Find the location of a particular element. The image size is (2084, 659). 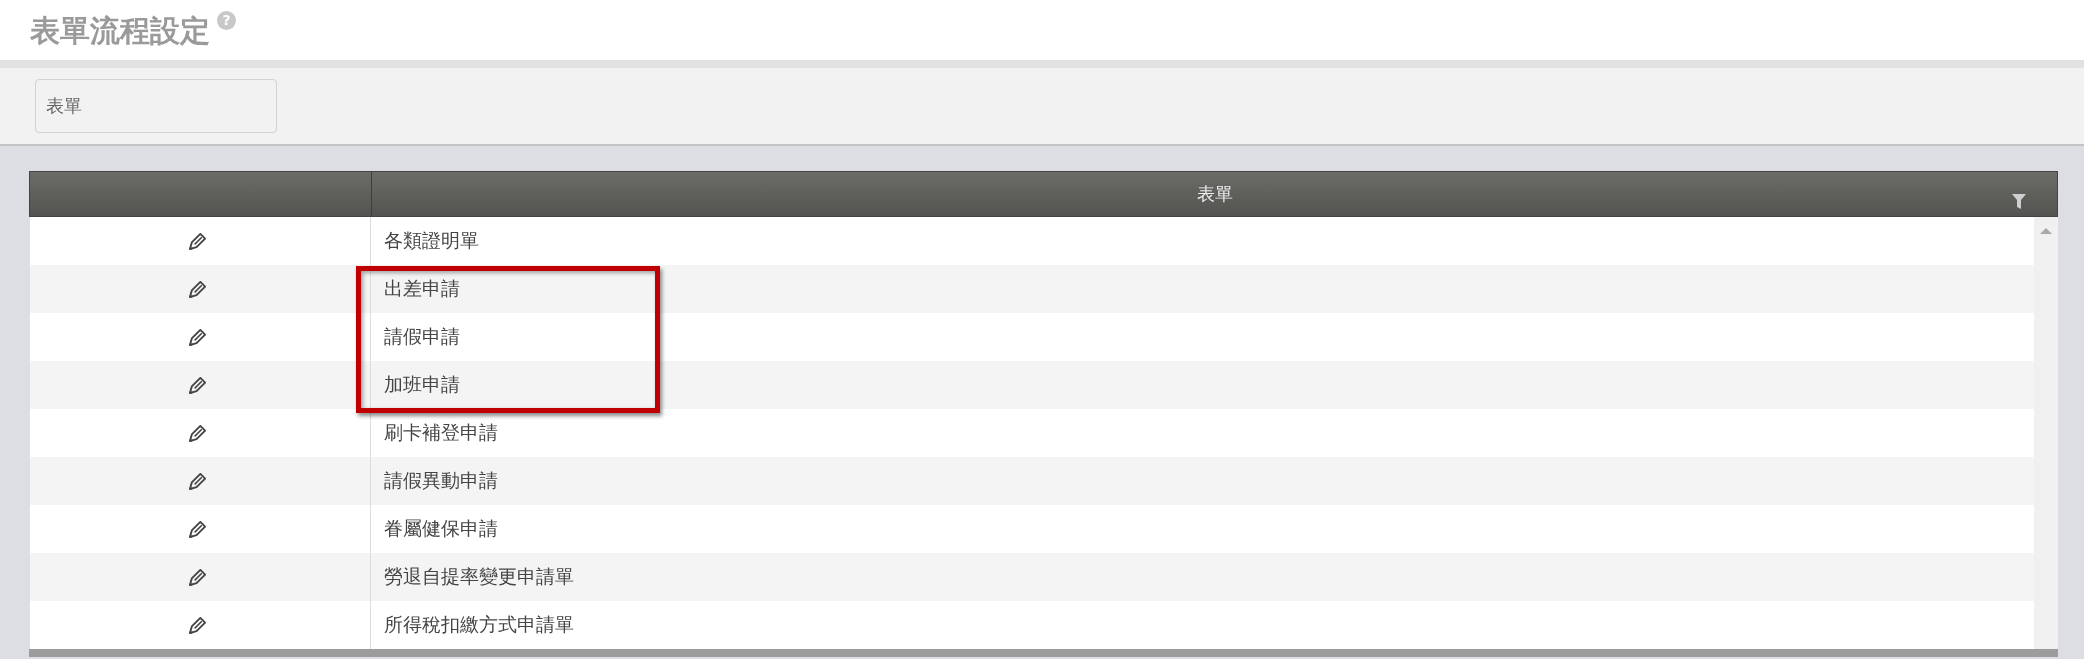

filter-field: 表單 is located at coordinates (156, 106).